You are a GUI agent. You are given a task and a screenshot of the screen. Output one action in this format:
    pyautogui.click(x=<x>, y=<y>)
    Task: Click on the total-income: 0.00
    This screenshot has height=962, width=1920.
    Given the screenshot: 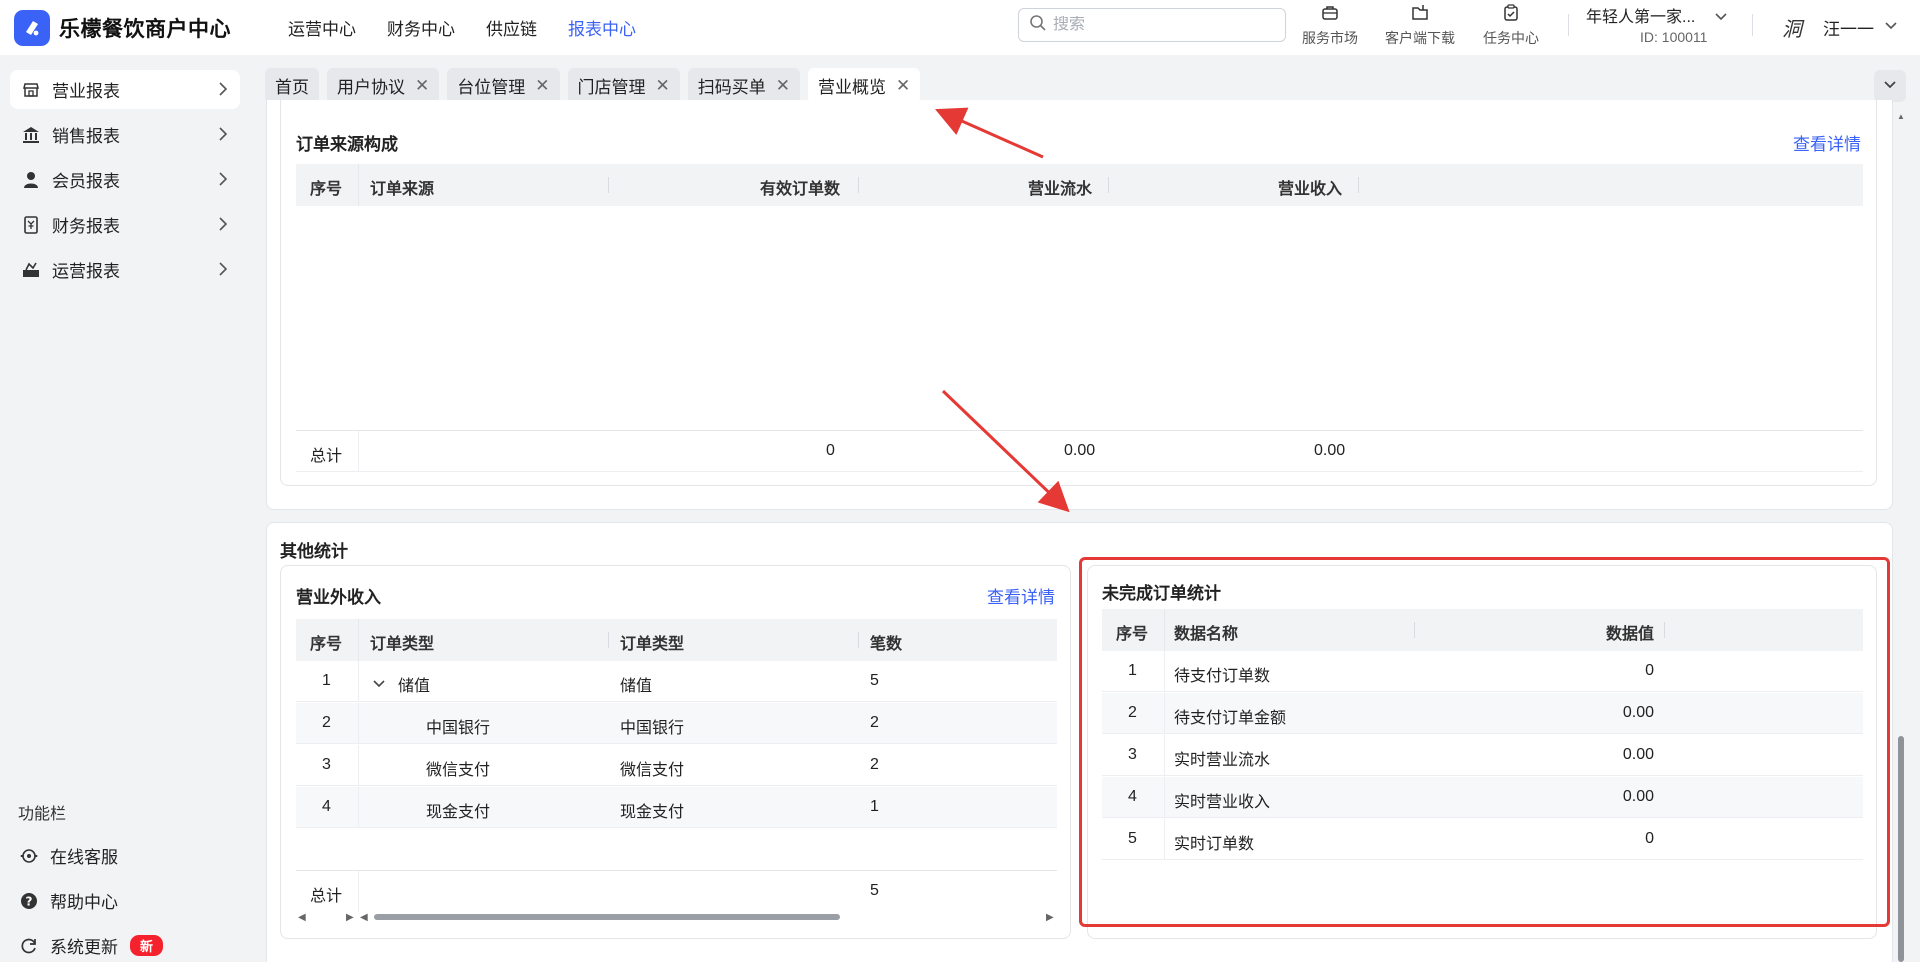 What is the action you would take?
    pyautogui.click(x=1330, y=450)
    